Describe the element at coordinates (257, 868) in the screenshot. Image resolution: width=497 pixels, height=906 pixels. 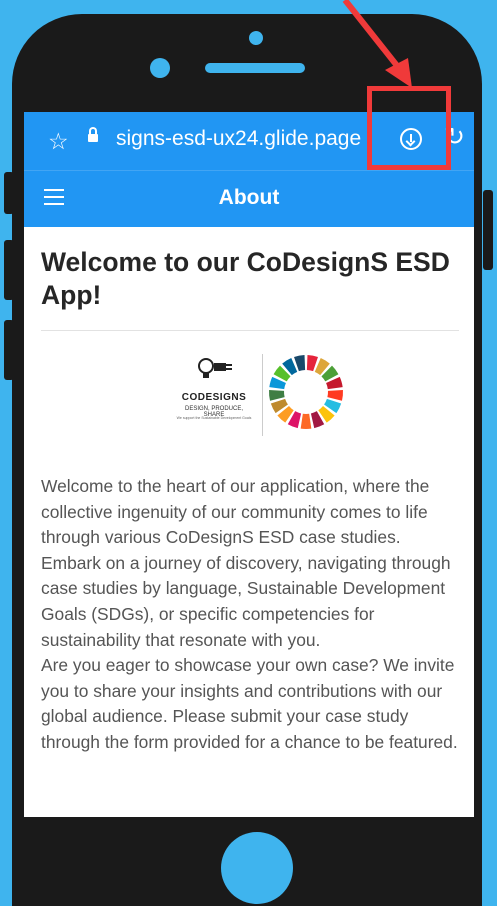
I see `phone-home-button` at that location.